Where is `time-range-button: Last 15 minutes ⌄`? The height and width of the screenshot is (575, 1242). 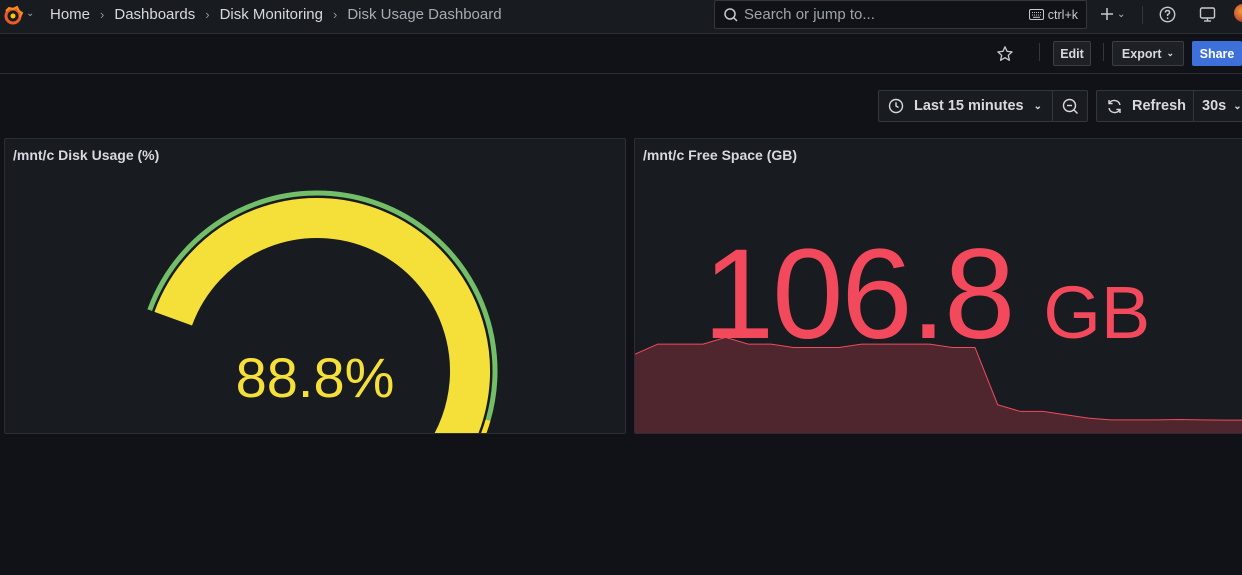
time-range-button: Last 15 minutes ⌄ is located at coordinates (966, 106).